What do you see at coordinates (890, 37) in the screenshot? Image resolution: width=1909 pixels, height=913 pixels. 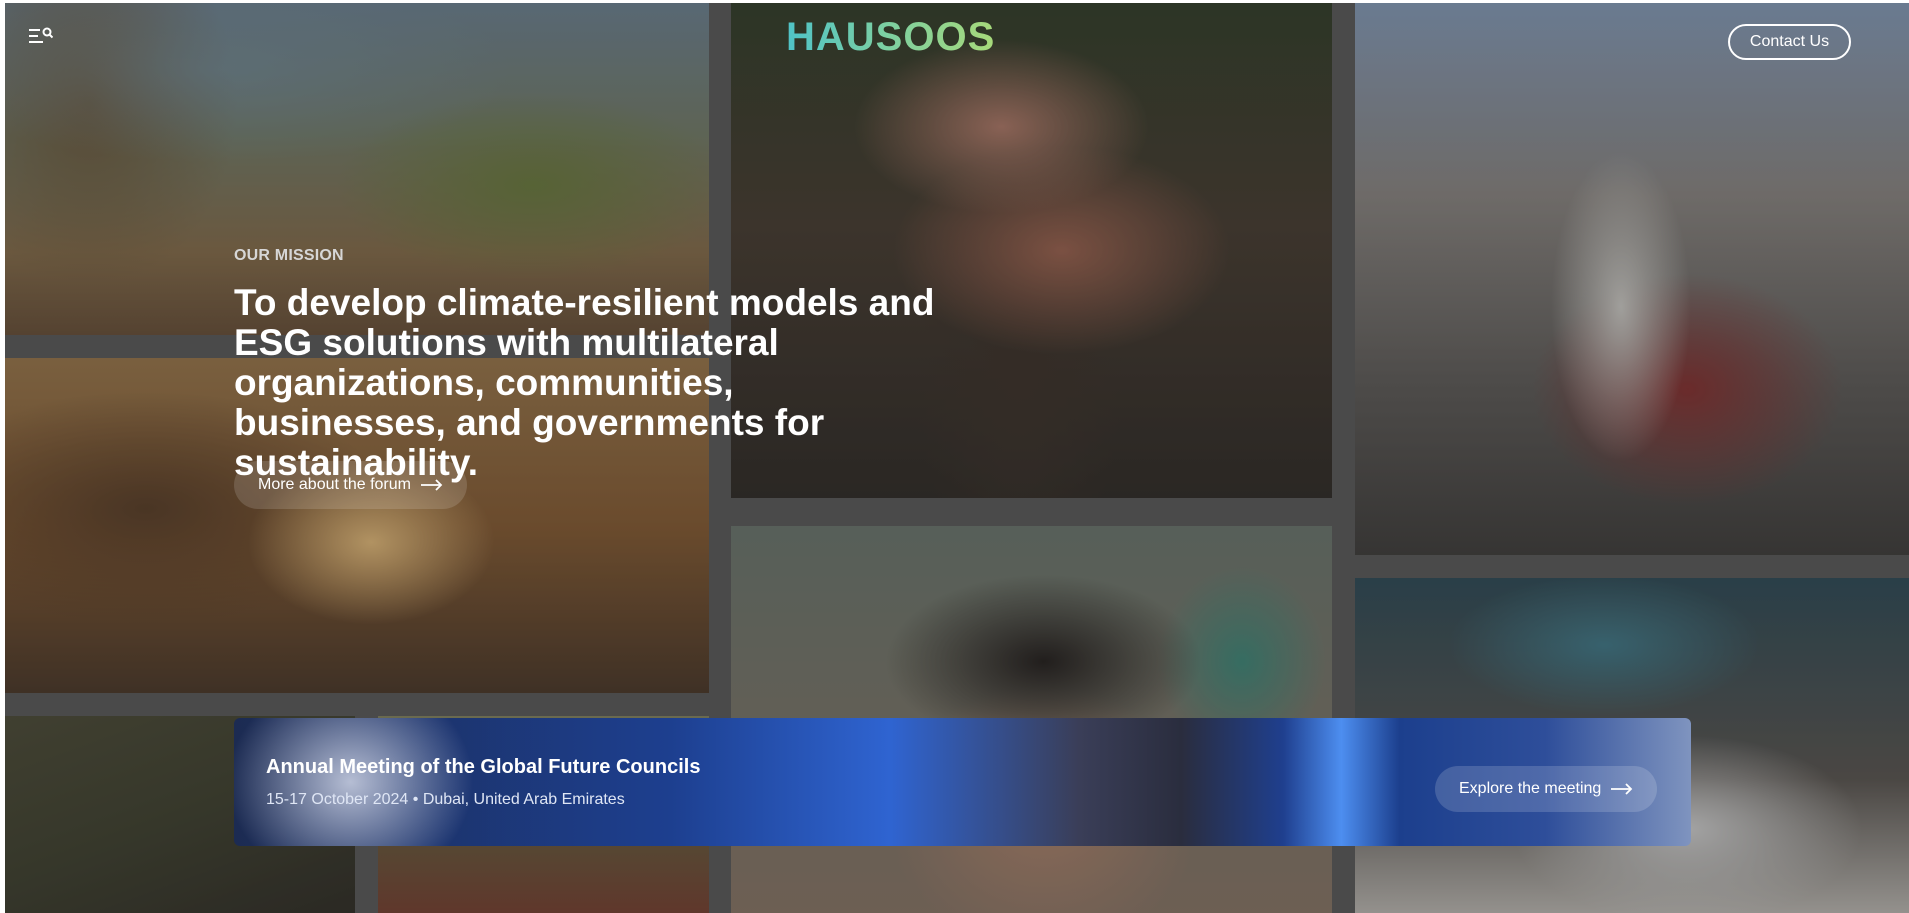 I see `brand-logo: HAUSOOS` at bounding box center [890, 37].